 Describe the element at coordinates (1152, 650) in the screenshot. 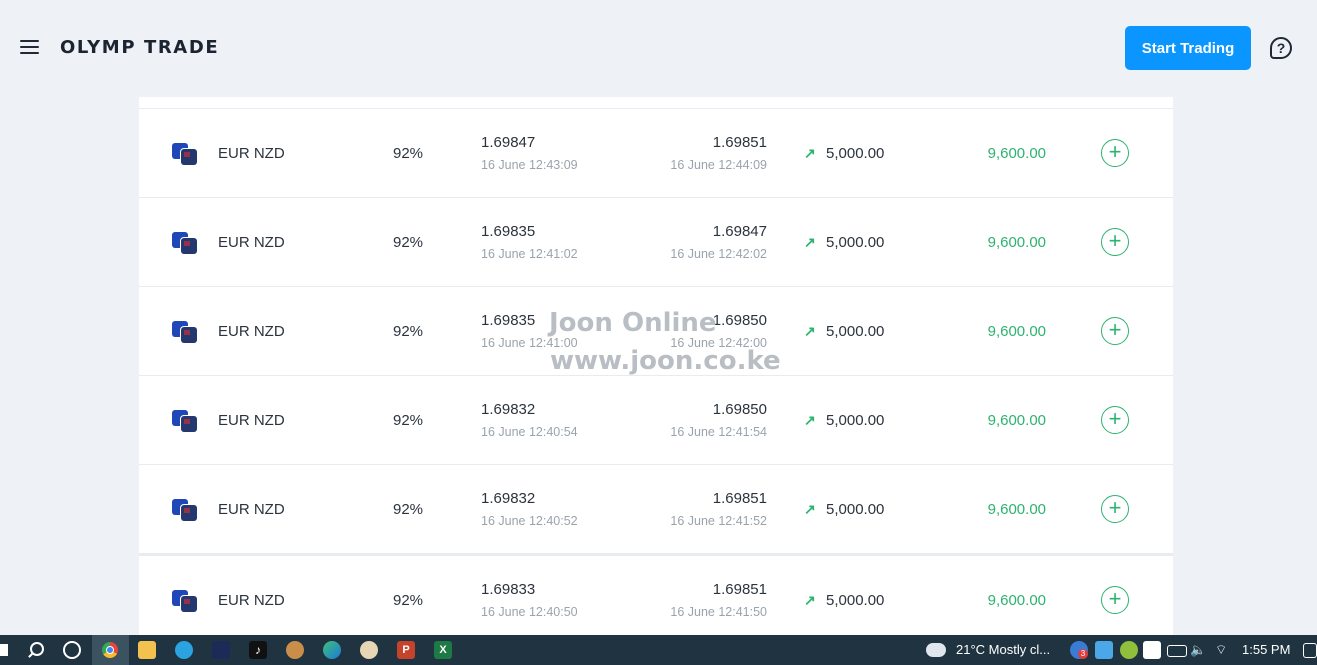

I see `security-icon` at that location.